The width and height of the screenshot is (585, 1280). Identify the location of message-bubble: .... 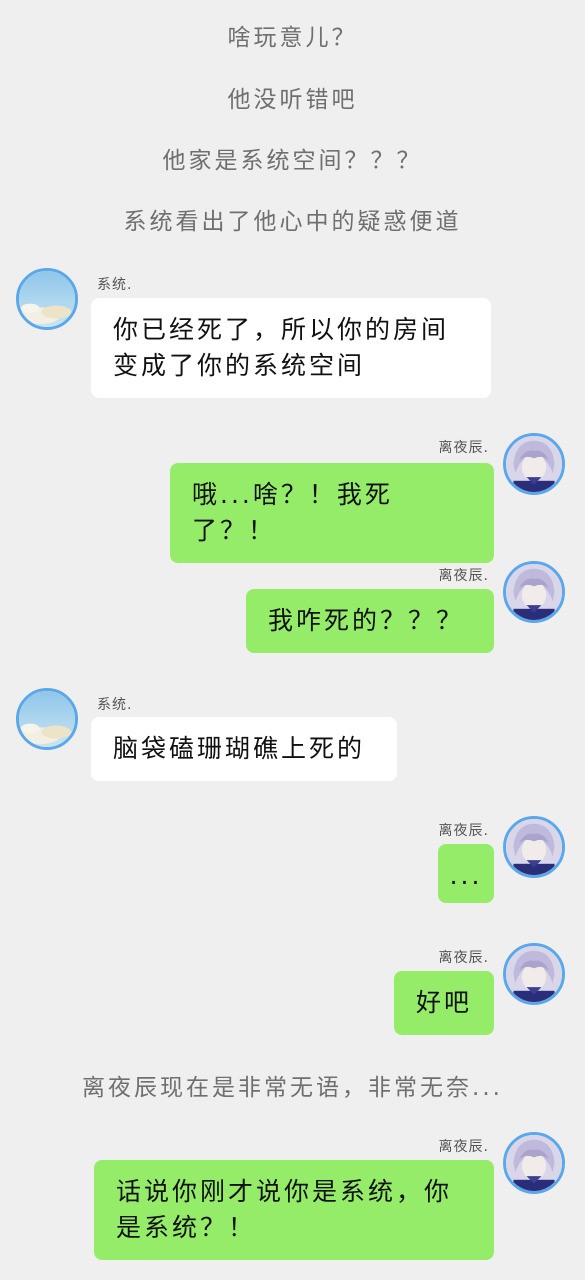
(466, 873).